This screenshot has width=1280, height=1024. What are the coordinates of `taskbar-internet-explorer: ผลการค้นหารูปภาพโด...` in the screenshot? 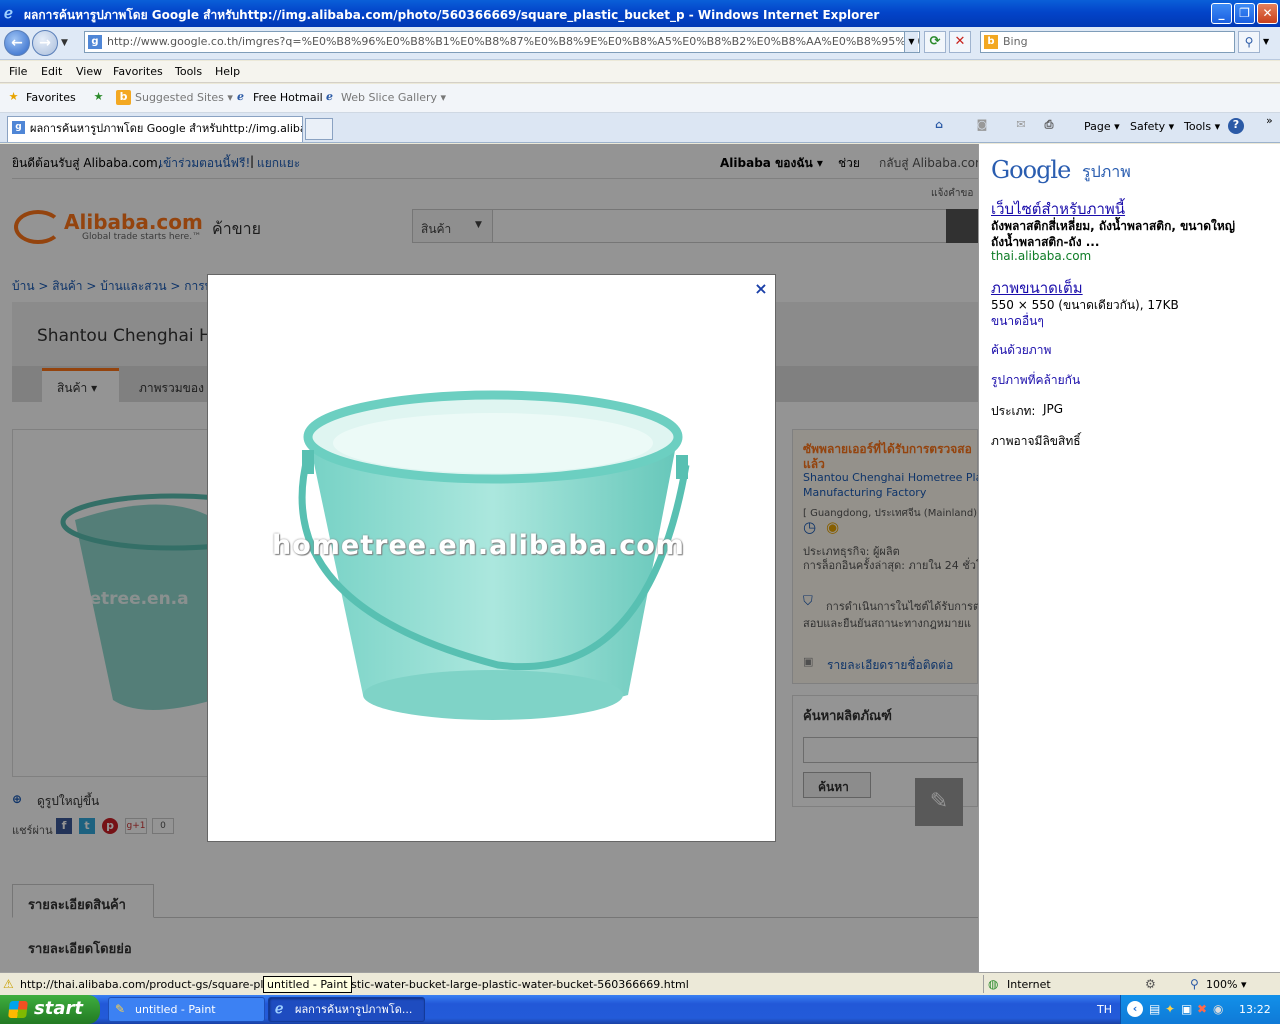 It's located at (346, 1009).